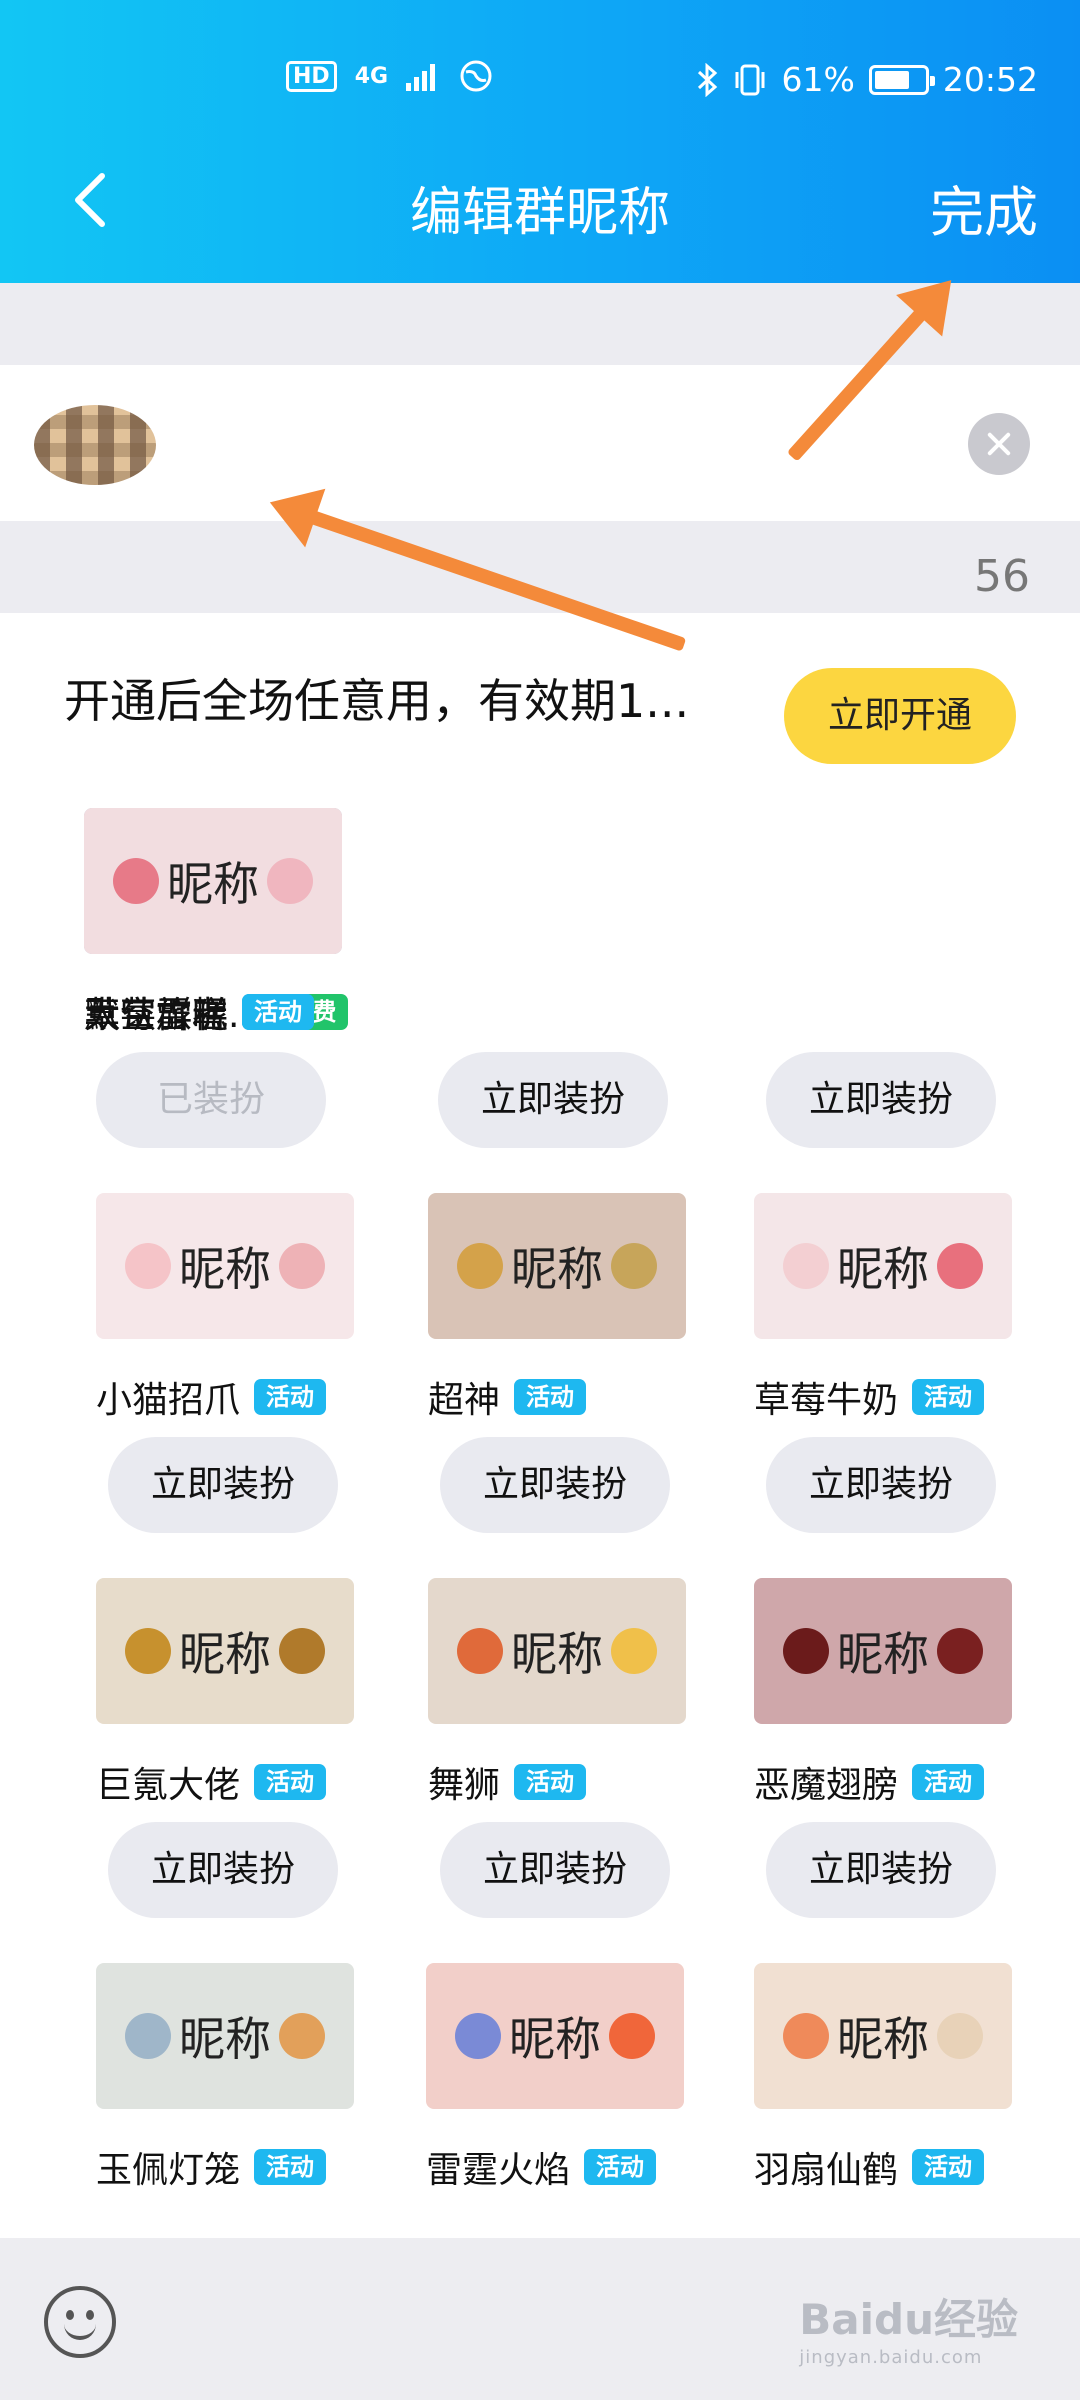 The image size is (1080, 2400). I want to click on style-name-row: 巨氪大佬 活动, so click(211, 1782).